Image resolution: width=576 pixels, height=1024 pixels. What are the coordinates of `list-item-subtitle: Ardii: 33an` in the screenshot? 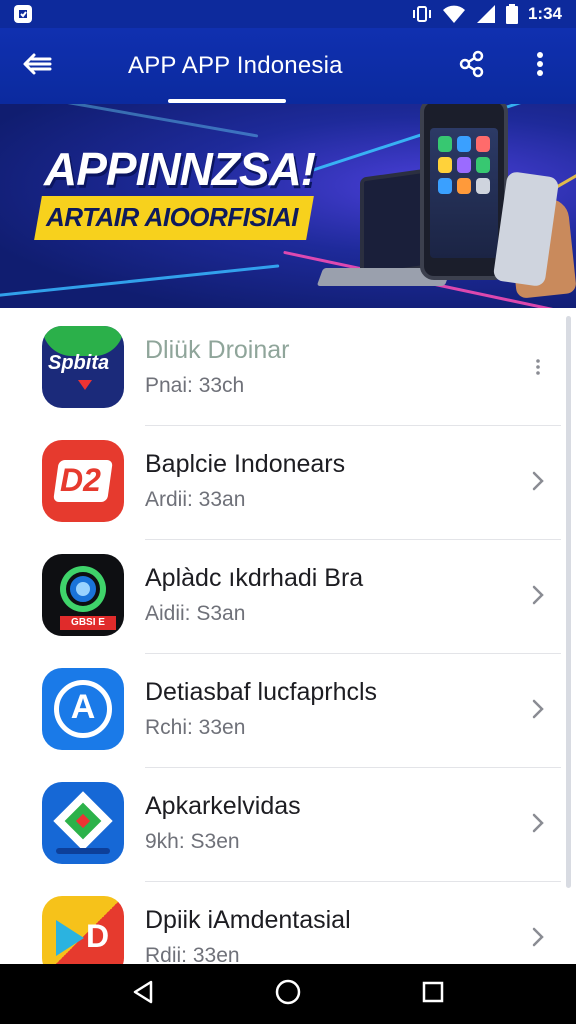 It's located at (195, 499).